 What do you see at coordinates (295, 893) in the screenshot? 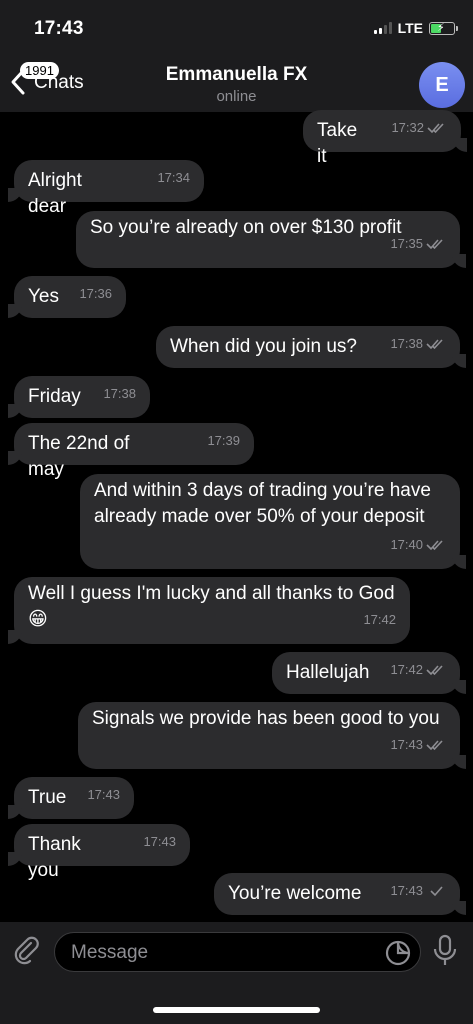
I see `message-text: You’re welcome` at bounding box center [295, 893].